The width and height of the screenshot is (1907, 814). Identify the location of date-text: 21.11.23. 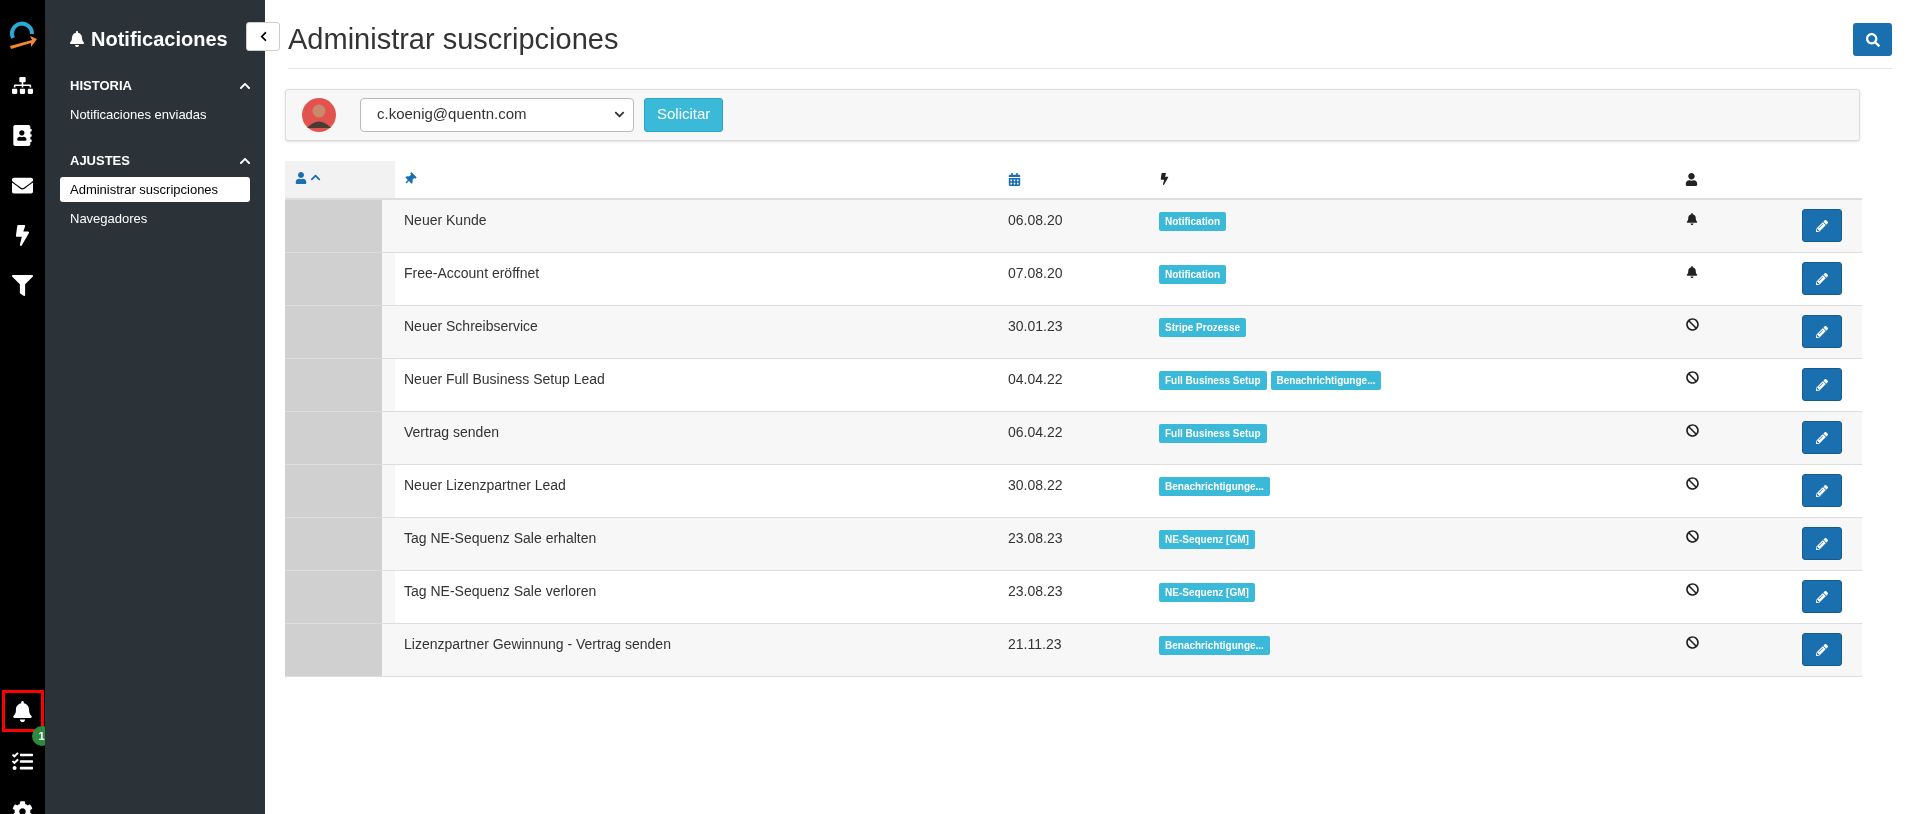
(1035, 643).